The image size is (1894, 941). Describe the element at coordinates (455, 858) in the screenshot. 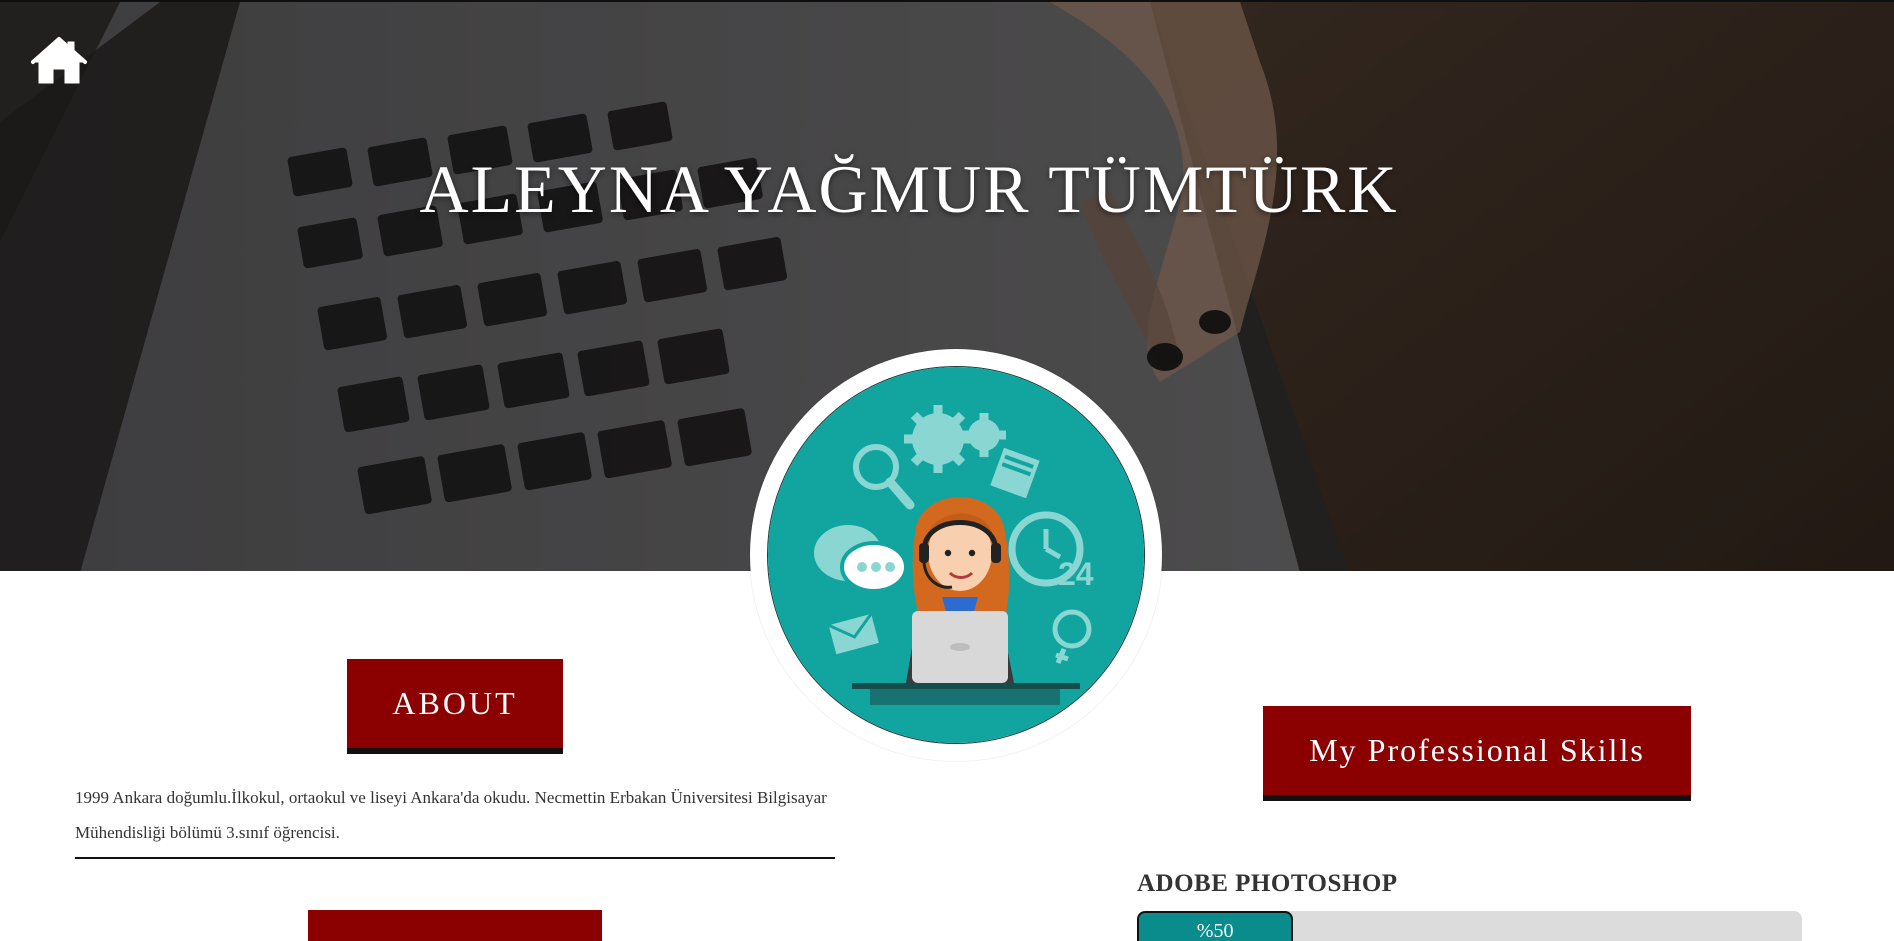

I see `about-divider` at that location.